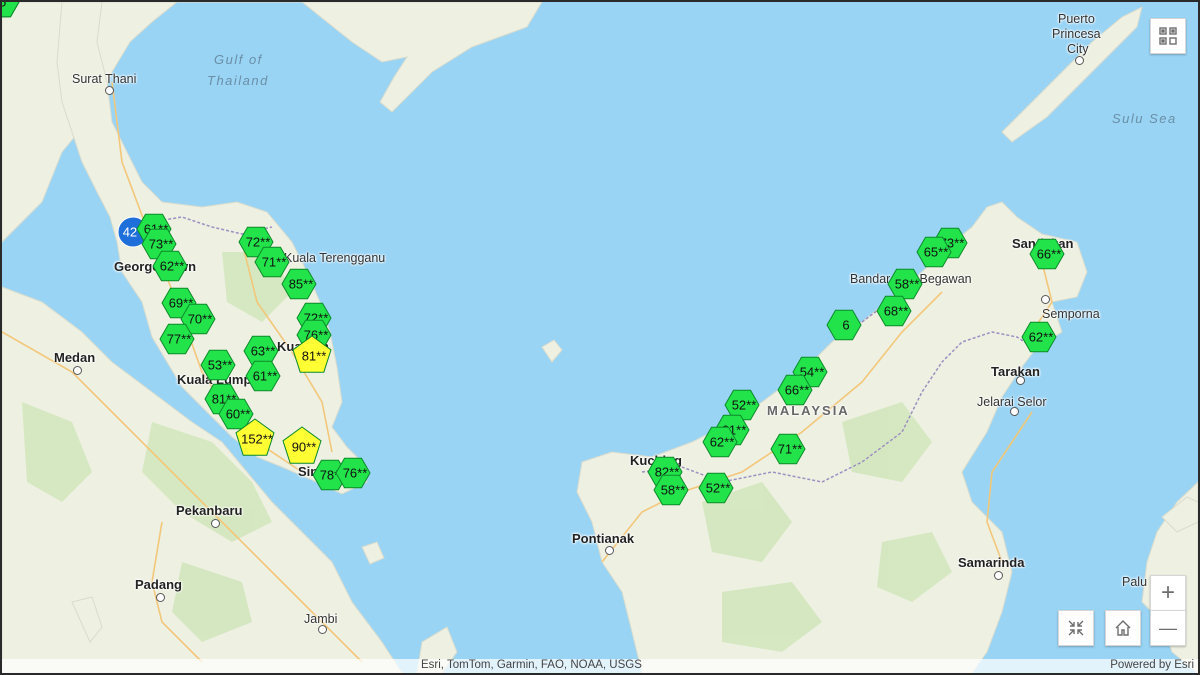 Image resolution: width=1200 pixels, height=675 pixels. I want to click on station-value-label: 65**, so click(936, 252).